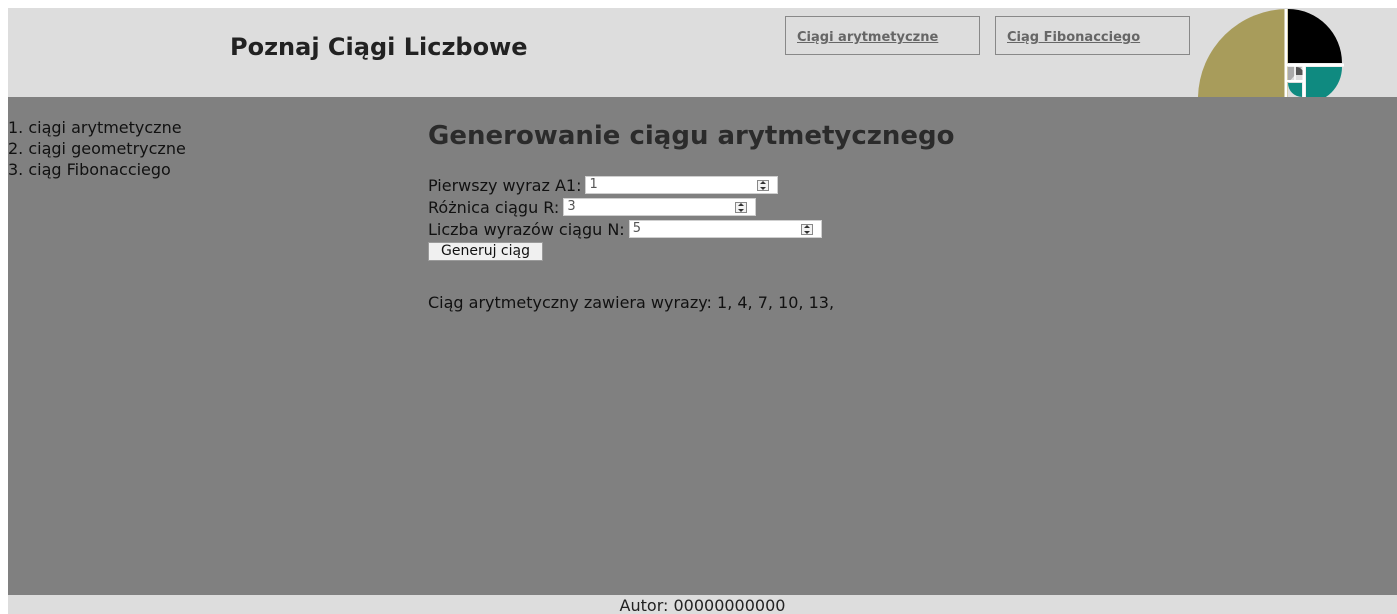 The width and height of the screenshot is (1397, 614). I want to click on footer-author: Autor: 00000000000, so click(702, 605).